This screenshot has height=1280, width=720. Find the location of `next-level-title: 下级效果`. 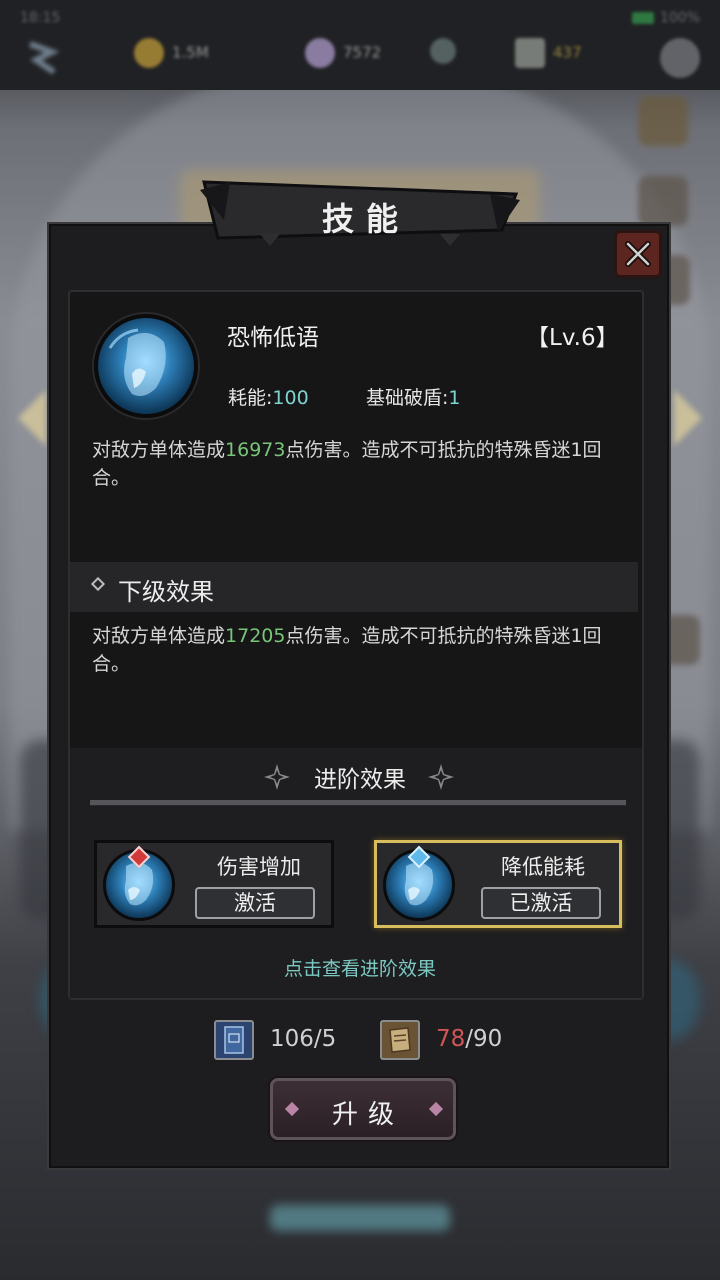

next-level-title: 下级效果 is located at coordinates (166, 592).